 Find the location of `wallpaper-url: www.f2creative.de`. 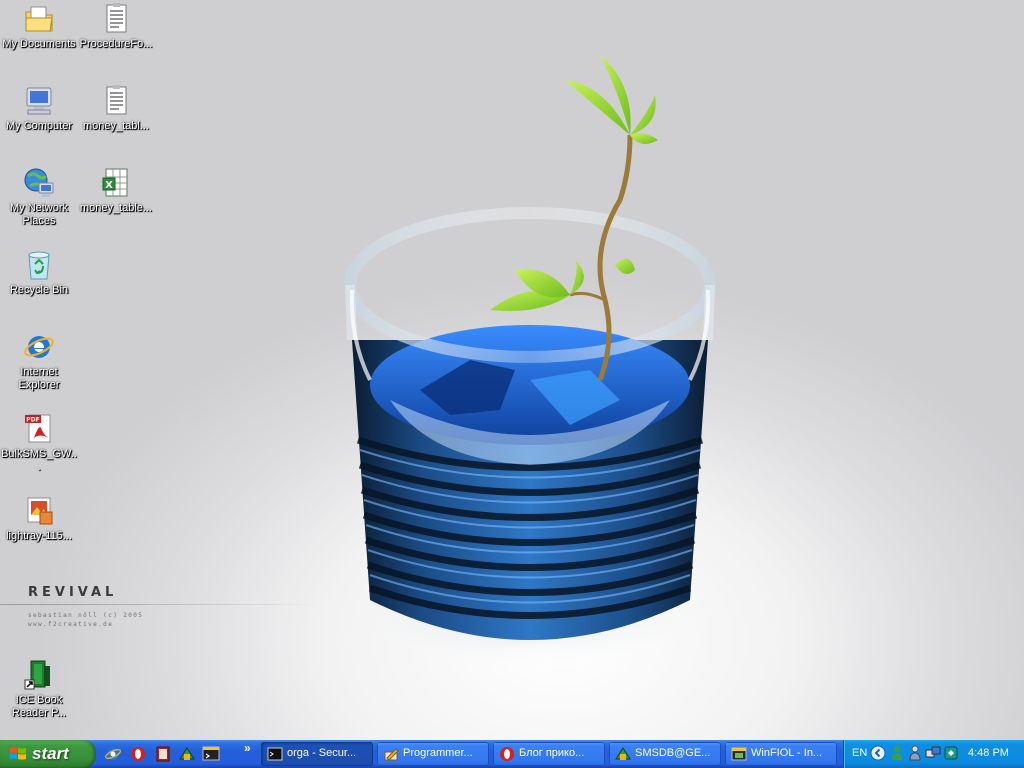

wallpaper-url: www.f2creative.de is located at coordinates (71, 624).